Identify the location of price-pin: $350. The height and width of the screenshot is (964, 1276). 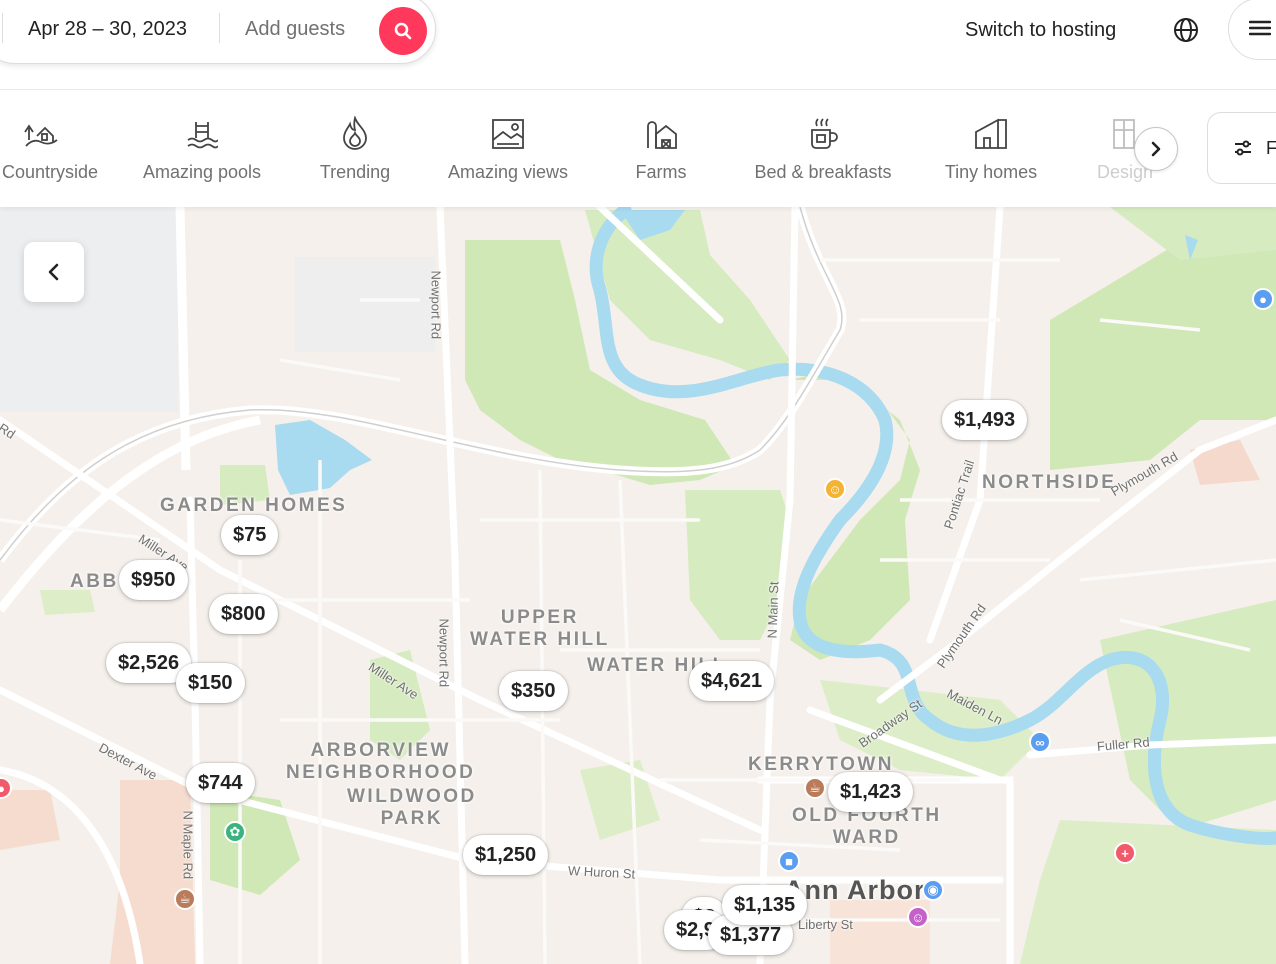
(533, 691).